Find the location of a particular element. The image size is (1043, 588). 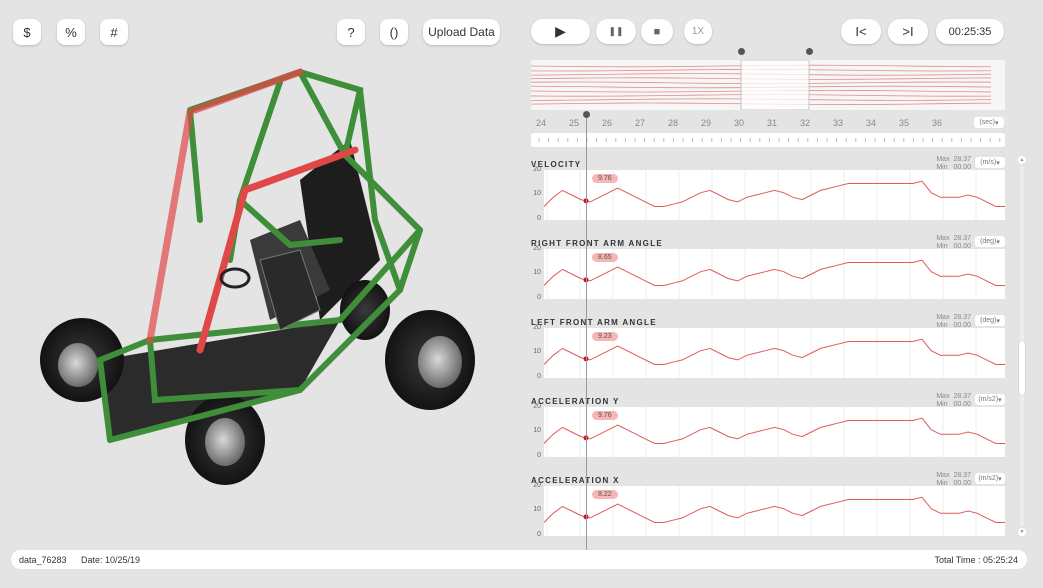

current-value-badge: 8.22 is located at coordinates (605, 494).